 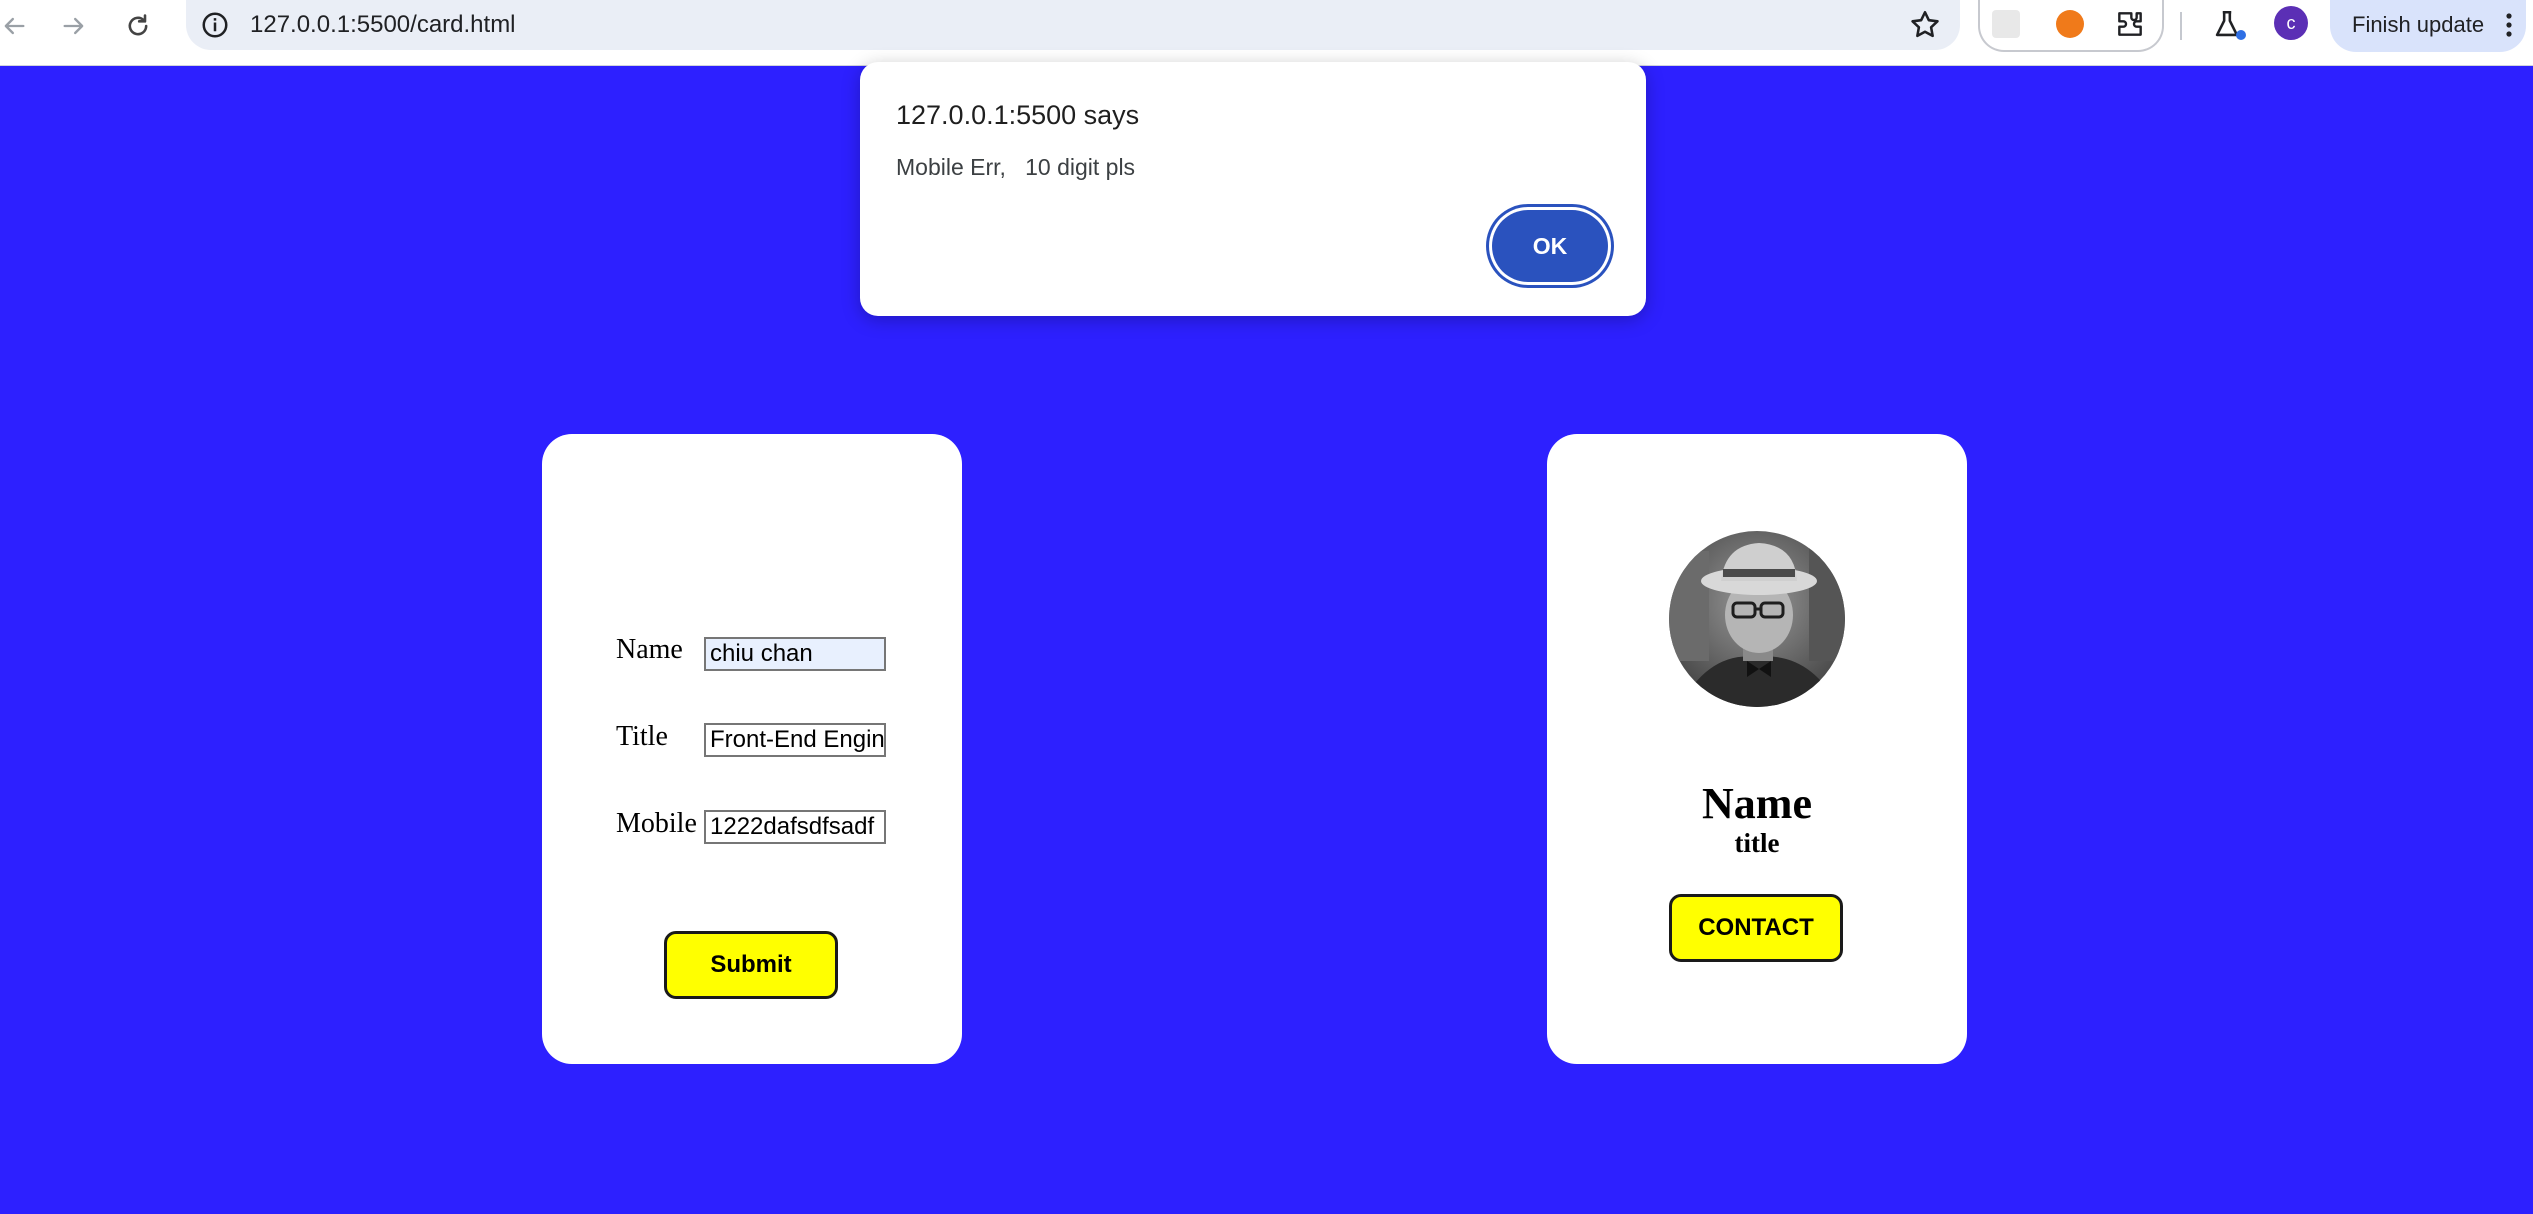 I want to click on browser-toolbar: 127.0.0.1:5500/card.html c Finish update, so click(x=1266, y=33).